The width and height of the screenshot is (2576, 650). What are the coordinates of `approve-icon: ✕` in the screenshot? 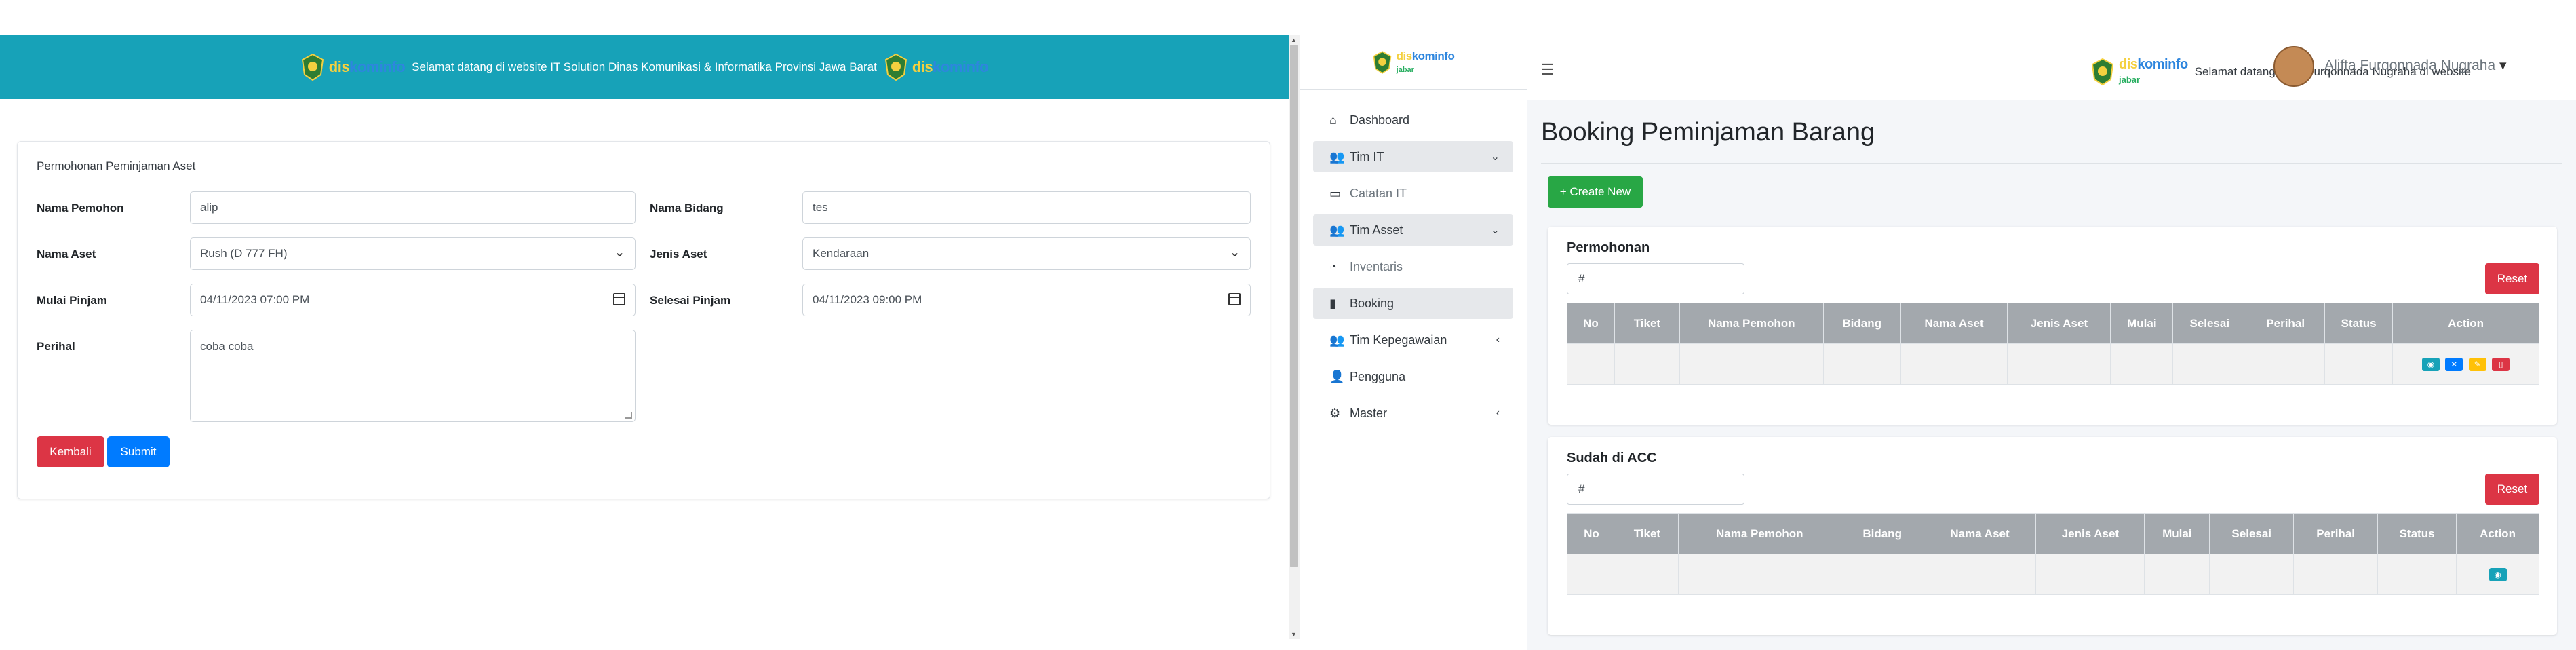 It's located at (2454, 364).